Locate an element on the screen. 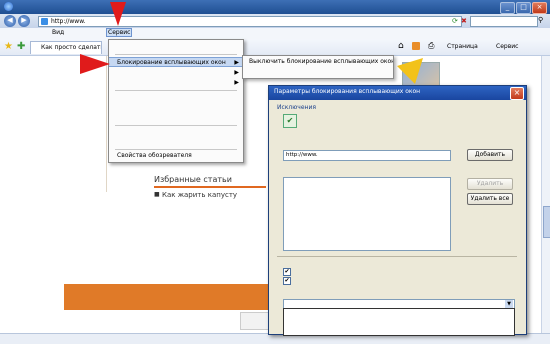 Image resolution: width=550 pixels, height=344 pixels. tools-menu-button: Сервис is located at coordinates (507, 46).